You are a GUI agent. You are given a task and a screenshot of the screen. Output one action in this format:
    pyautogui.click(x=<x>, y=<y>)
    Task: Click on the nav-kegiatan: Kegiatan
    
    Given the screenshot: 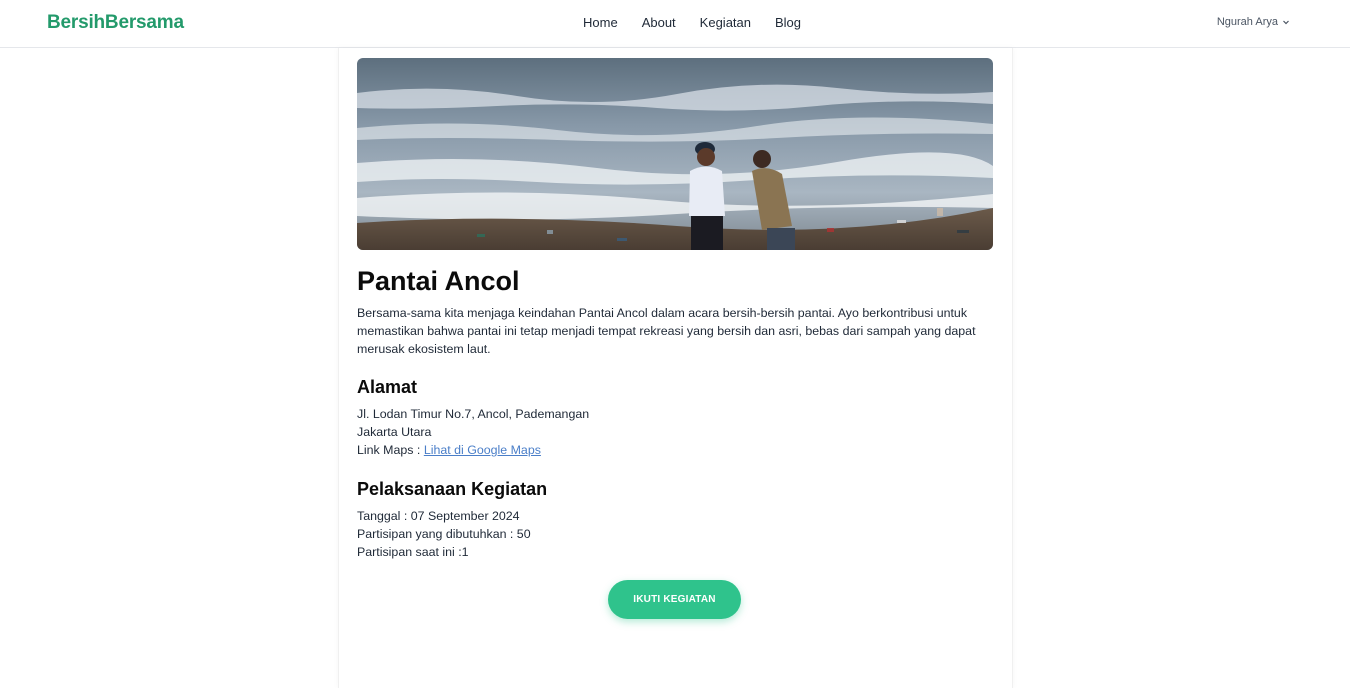 What is the action you would take?
    pyautogui.click(x=725, y=22)
    